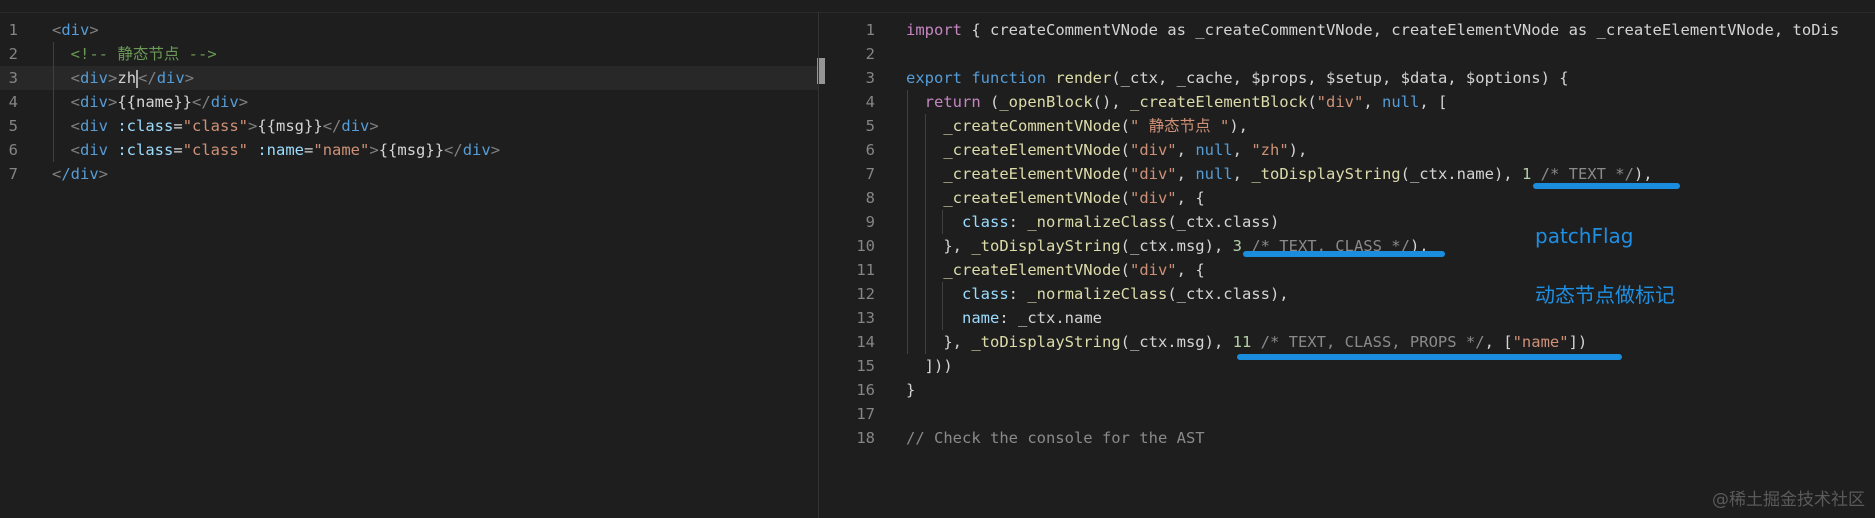  I want to click on code-line: 2, so click(1347, 54).